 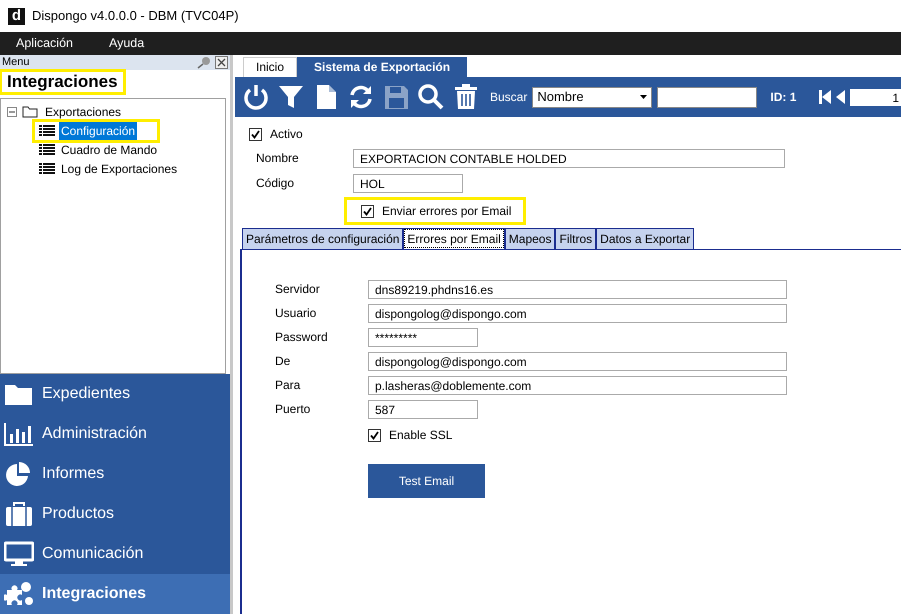 I want to click on window-title: Dispongo v4.0.0.0 - DBM (TVC04P), so click(x=135, y=16).